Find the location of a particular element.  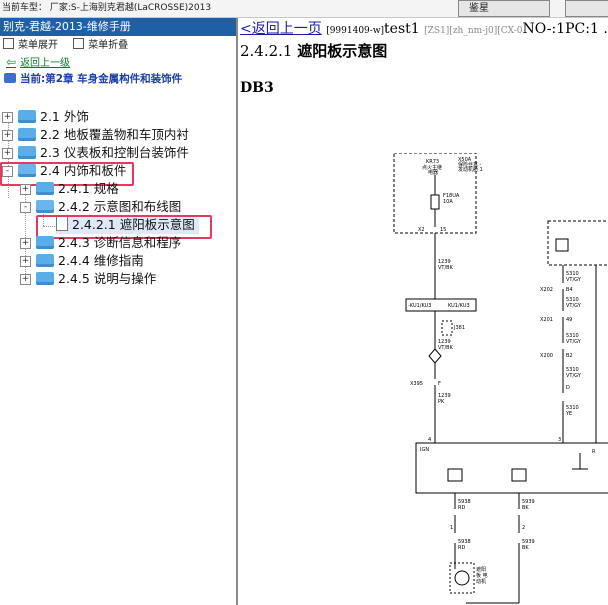

wire-vtgy-c: VT/GY is located at coordinates (574, 342).